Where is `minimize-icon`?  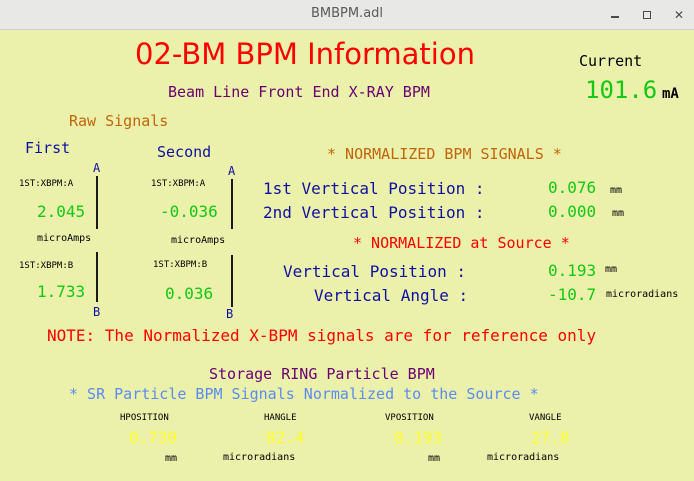 minimize-icon is located at coordinates (615, 17).